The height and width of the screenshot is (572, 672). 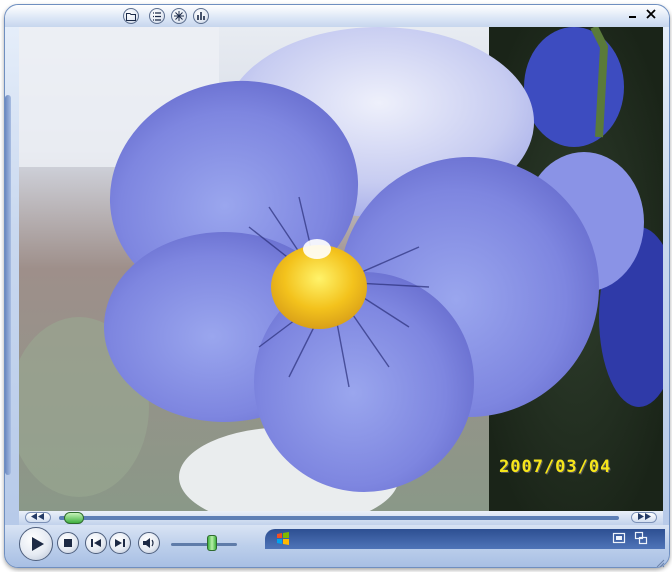 I want to click on status-strip, so click(x=465, y=539).